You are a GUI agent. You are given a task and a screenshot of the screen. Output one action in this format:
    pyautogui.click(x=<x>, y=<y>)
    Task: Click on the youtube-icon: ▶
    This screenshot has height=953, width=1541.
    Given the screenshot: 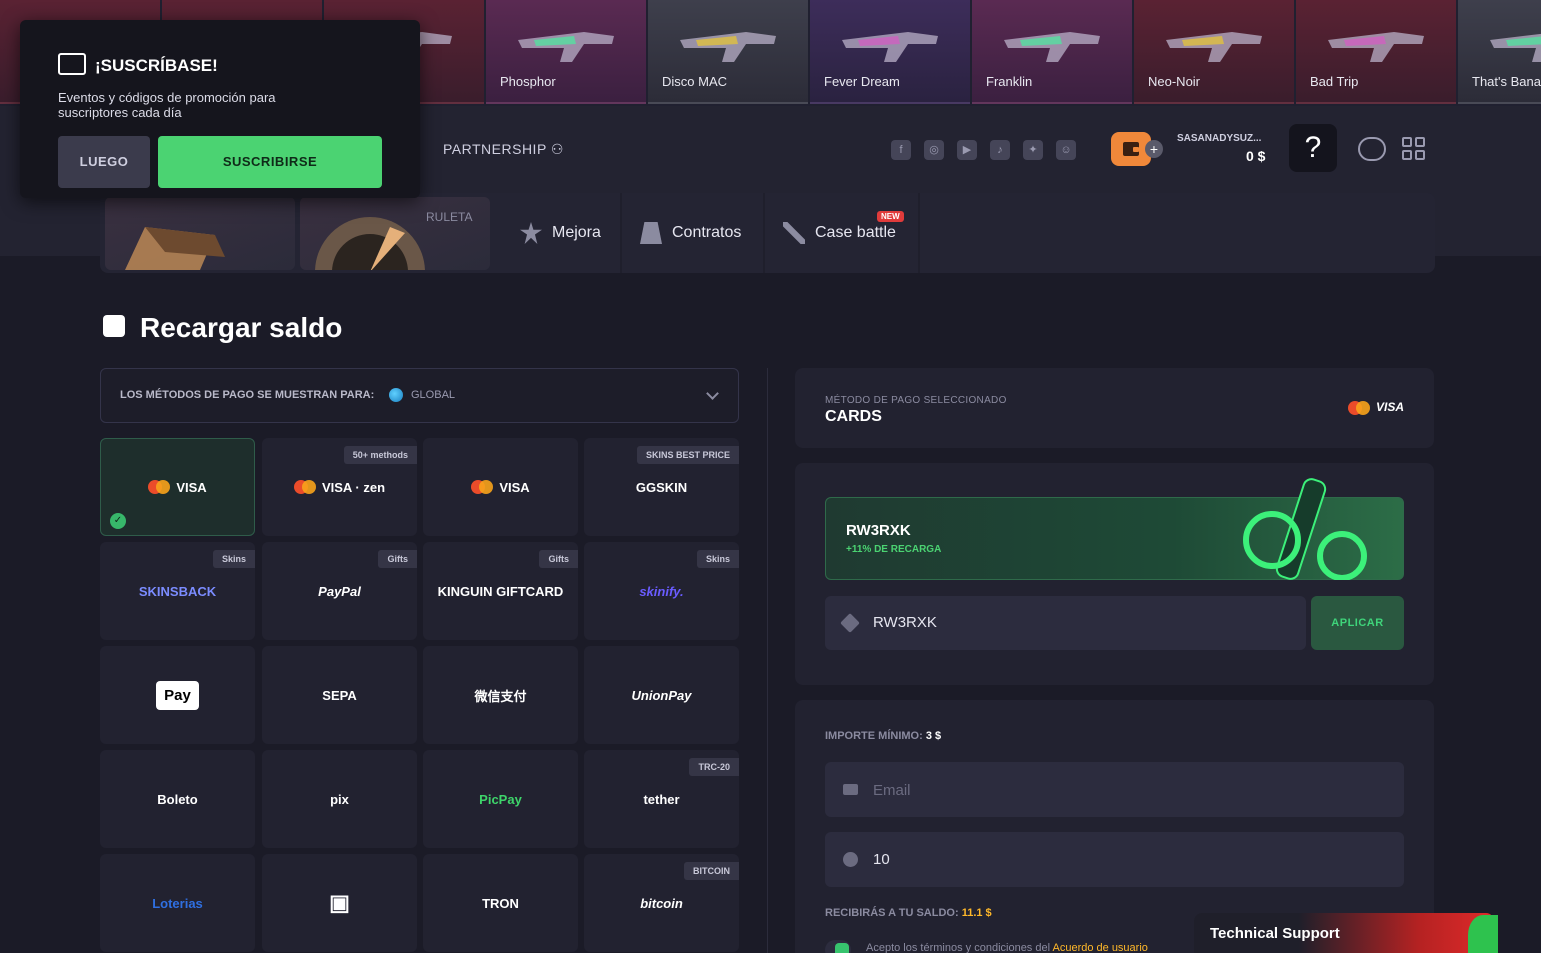 What is the action you would take?
    pyautogui.click(x=967, y=150)
    